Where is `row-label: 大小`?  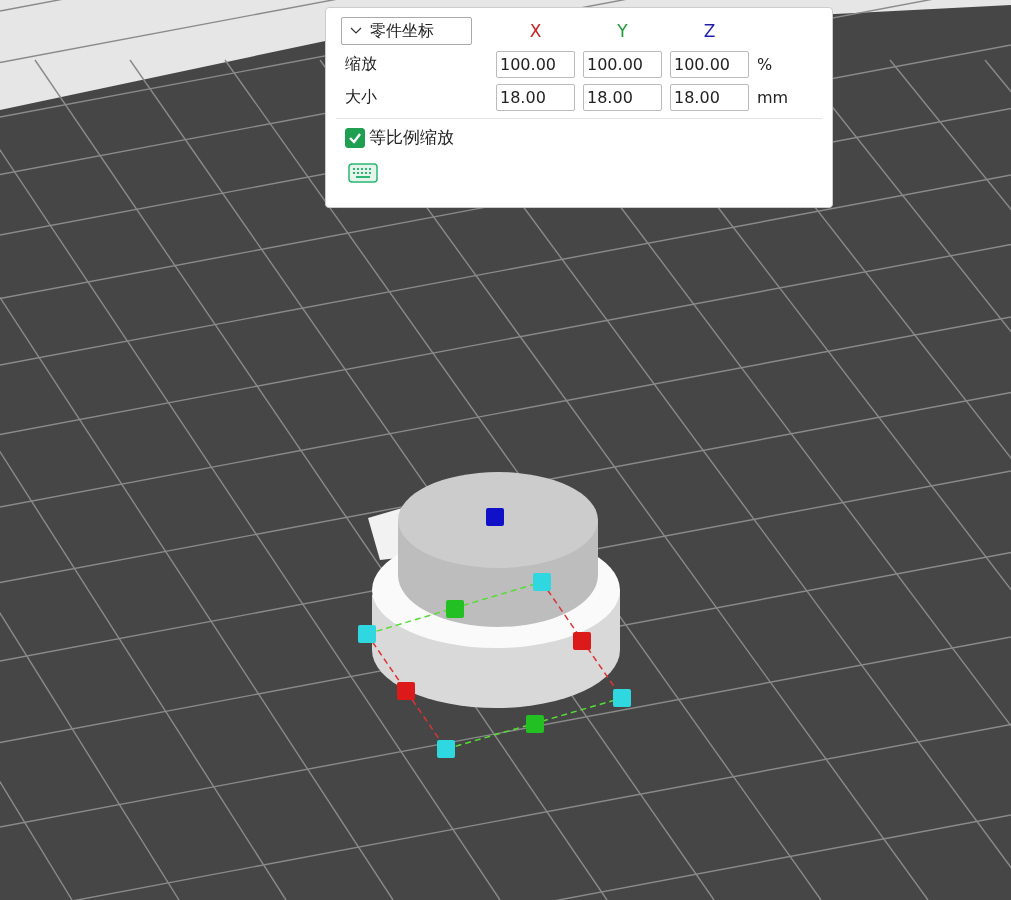
row-label: 大小 is located at coordinates (361, 97).